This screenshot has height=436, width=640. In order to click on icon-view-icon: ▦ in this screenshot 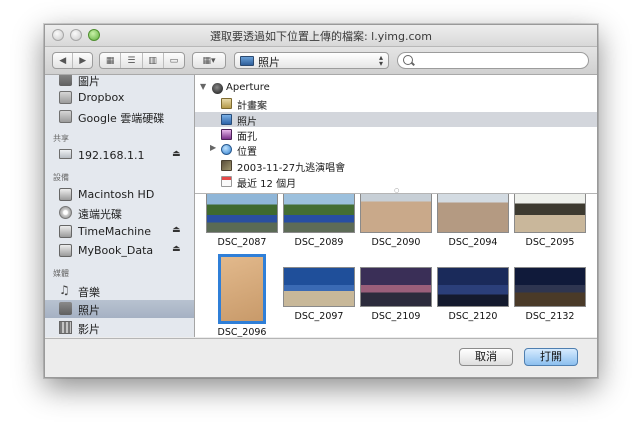, I will do `click(111, 60)`.